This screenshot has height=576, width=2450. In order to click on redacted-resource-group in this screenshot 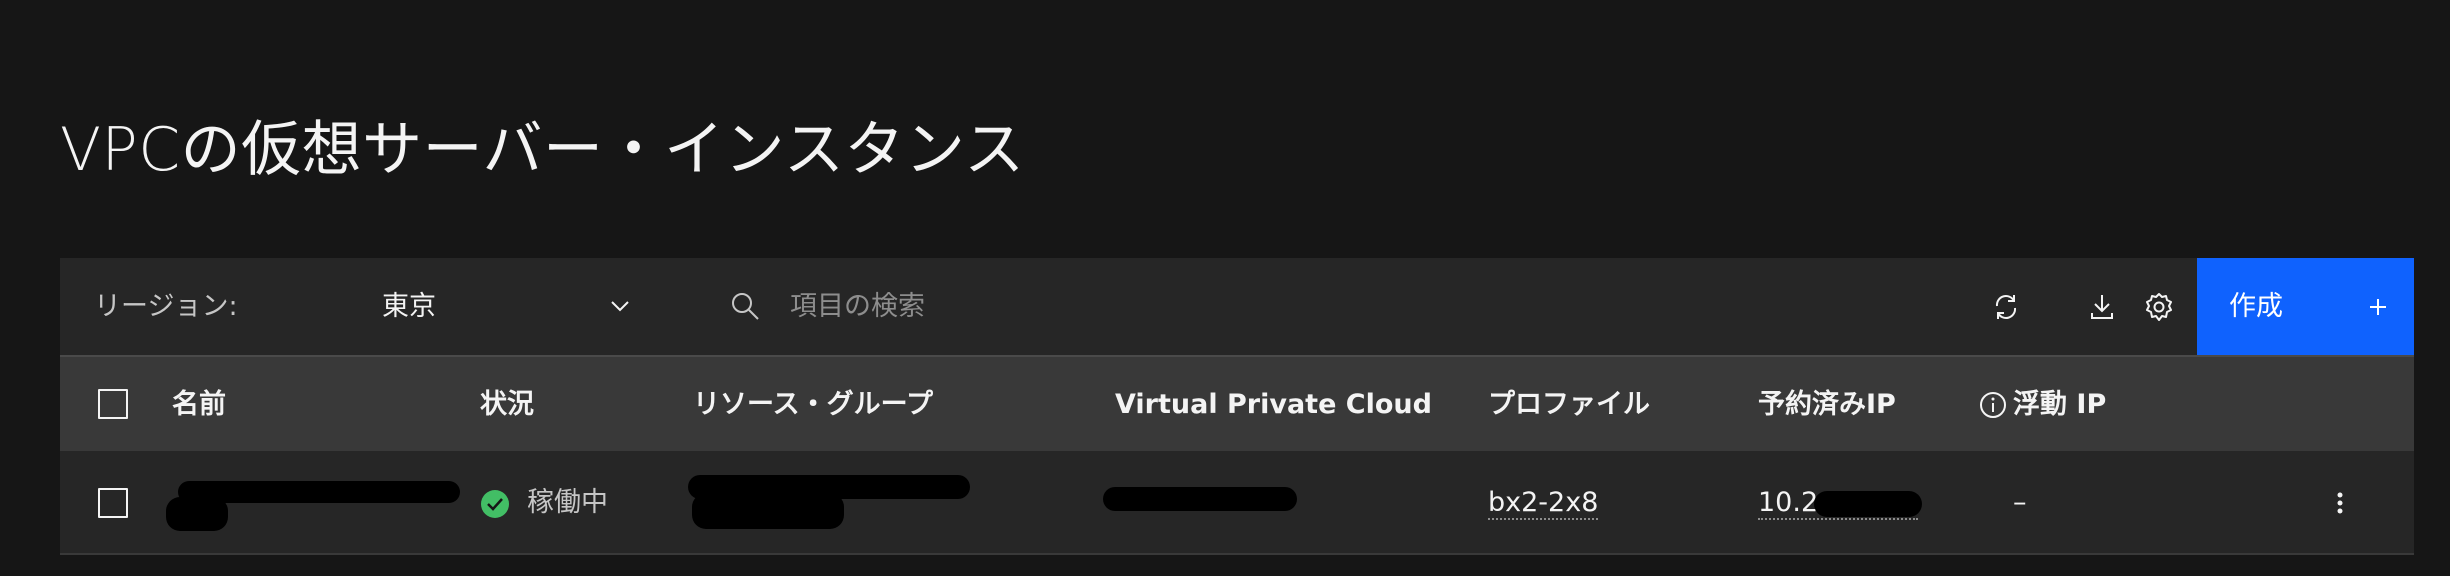, I will do `click(768, 511)`.